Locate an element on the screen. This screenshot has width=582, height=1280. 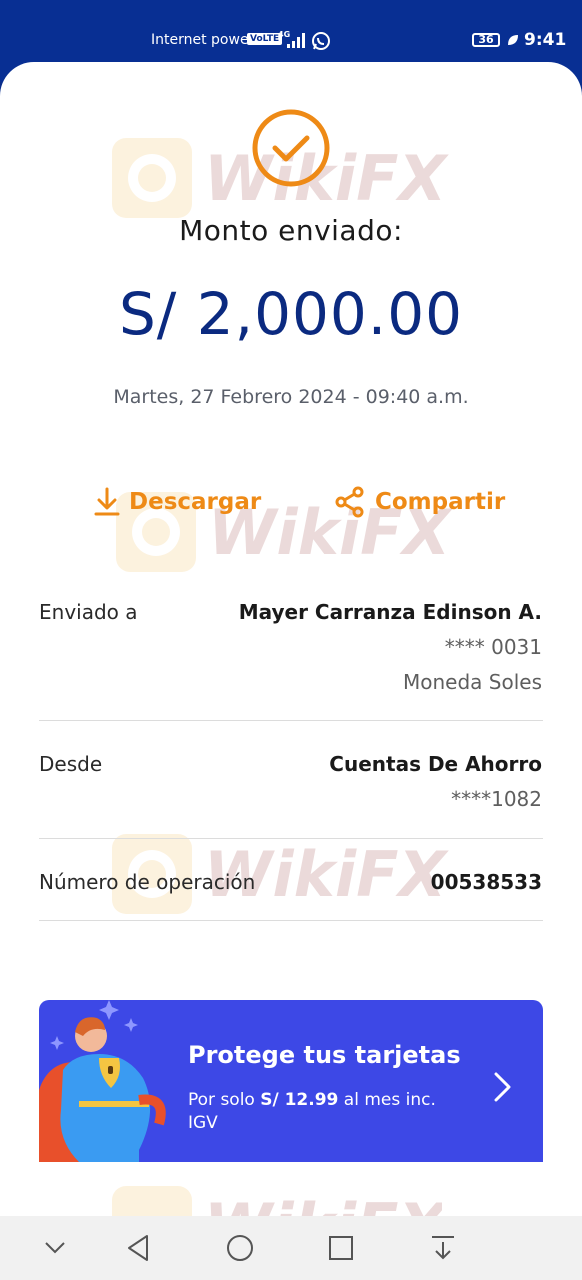
whatsapp-icon is located at coordinates (321, 41).